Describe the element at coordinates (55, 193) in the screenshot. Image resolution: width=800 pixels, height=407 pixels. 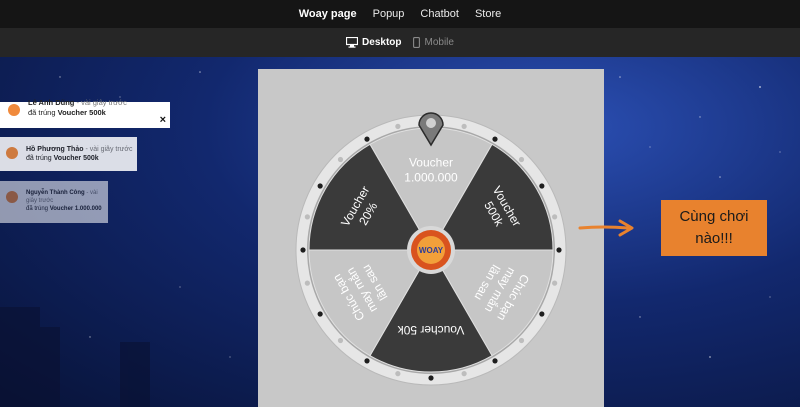
I see `winner-name: Nguyễn Thành Công` at that location.